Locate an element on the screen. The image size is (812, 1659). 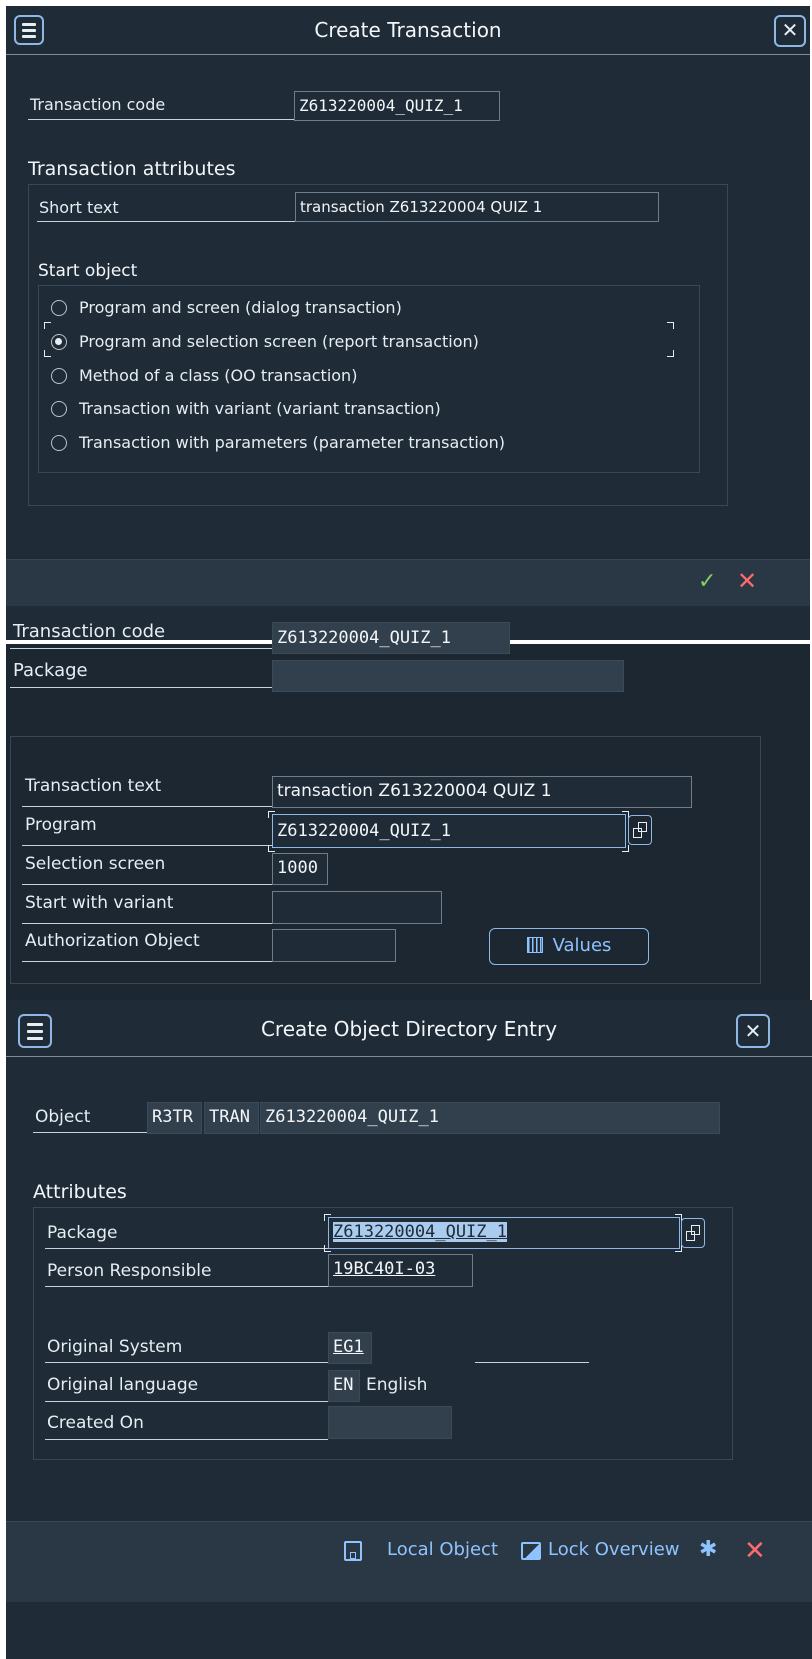
lock-overview-button: Lock Overview is located at coordinates (614, 1549).